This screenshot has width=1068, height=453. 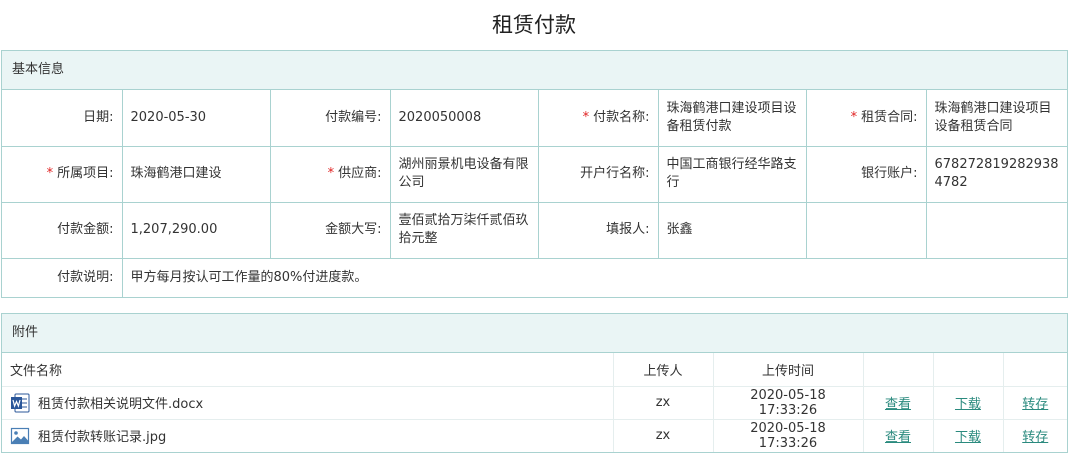 I want to click on image-file-icon, so click(x=20, y=436).